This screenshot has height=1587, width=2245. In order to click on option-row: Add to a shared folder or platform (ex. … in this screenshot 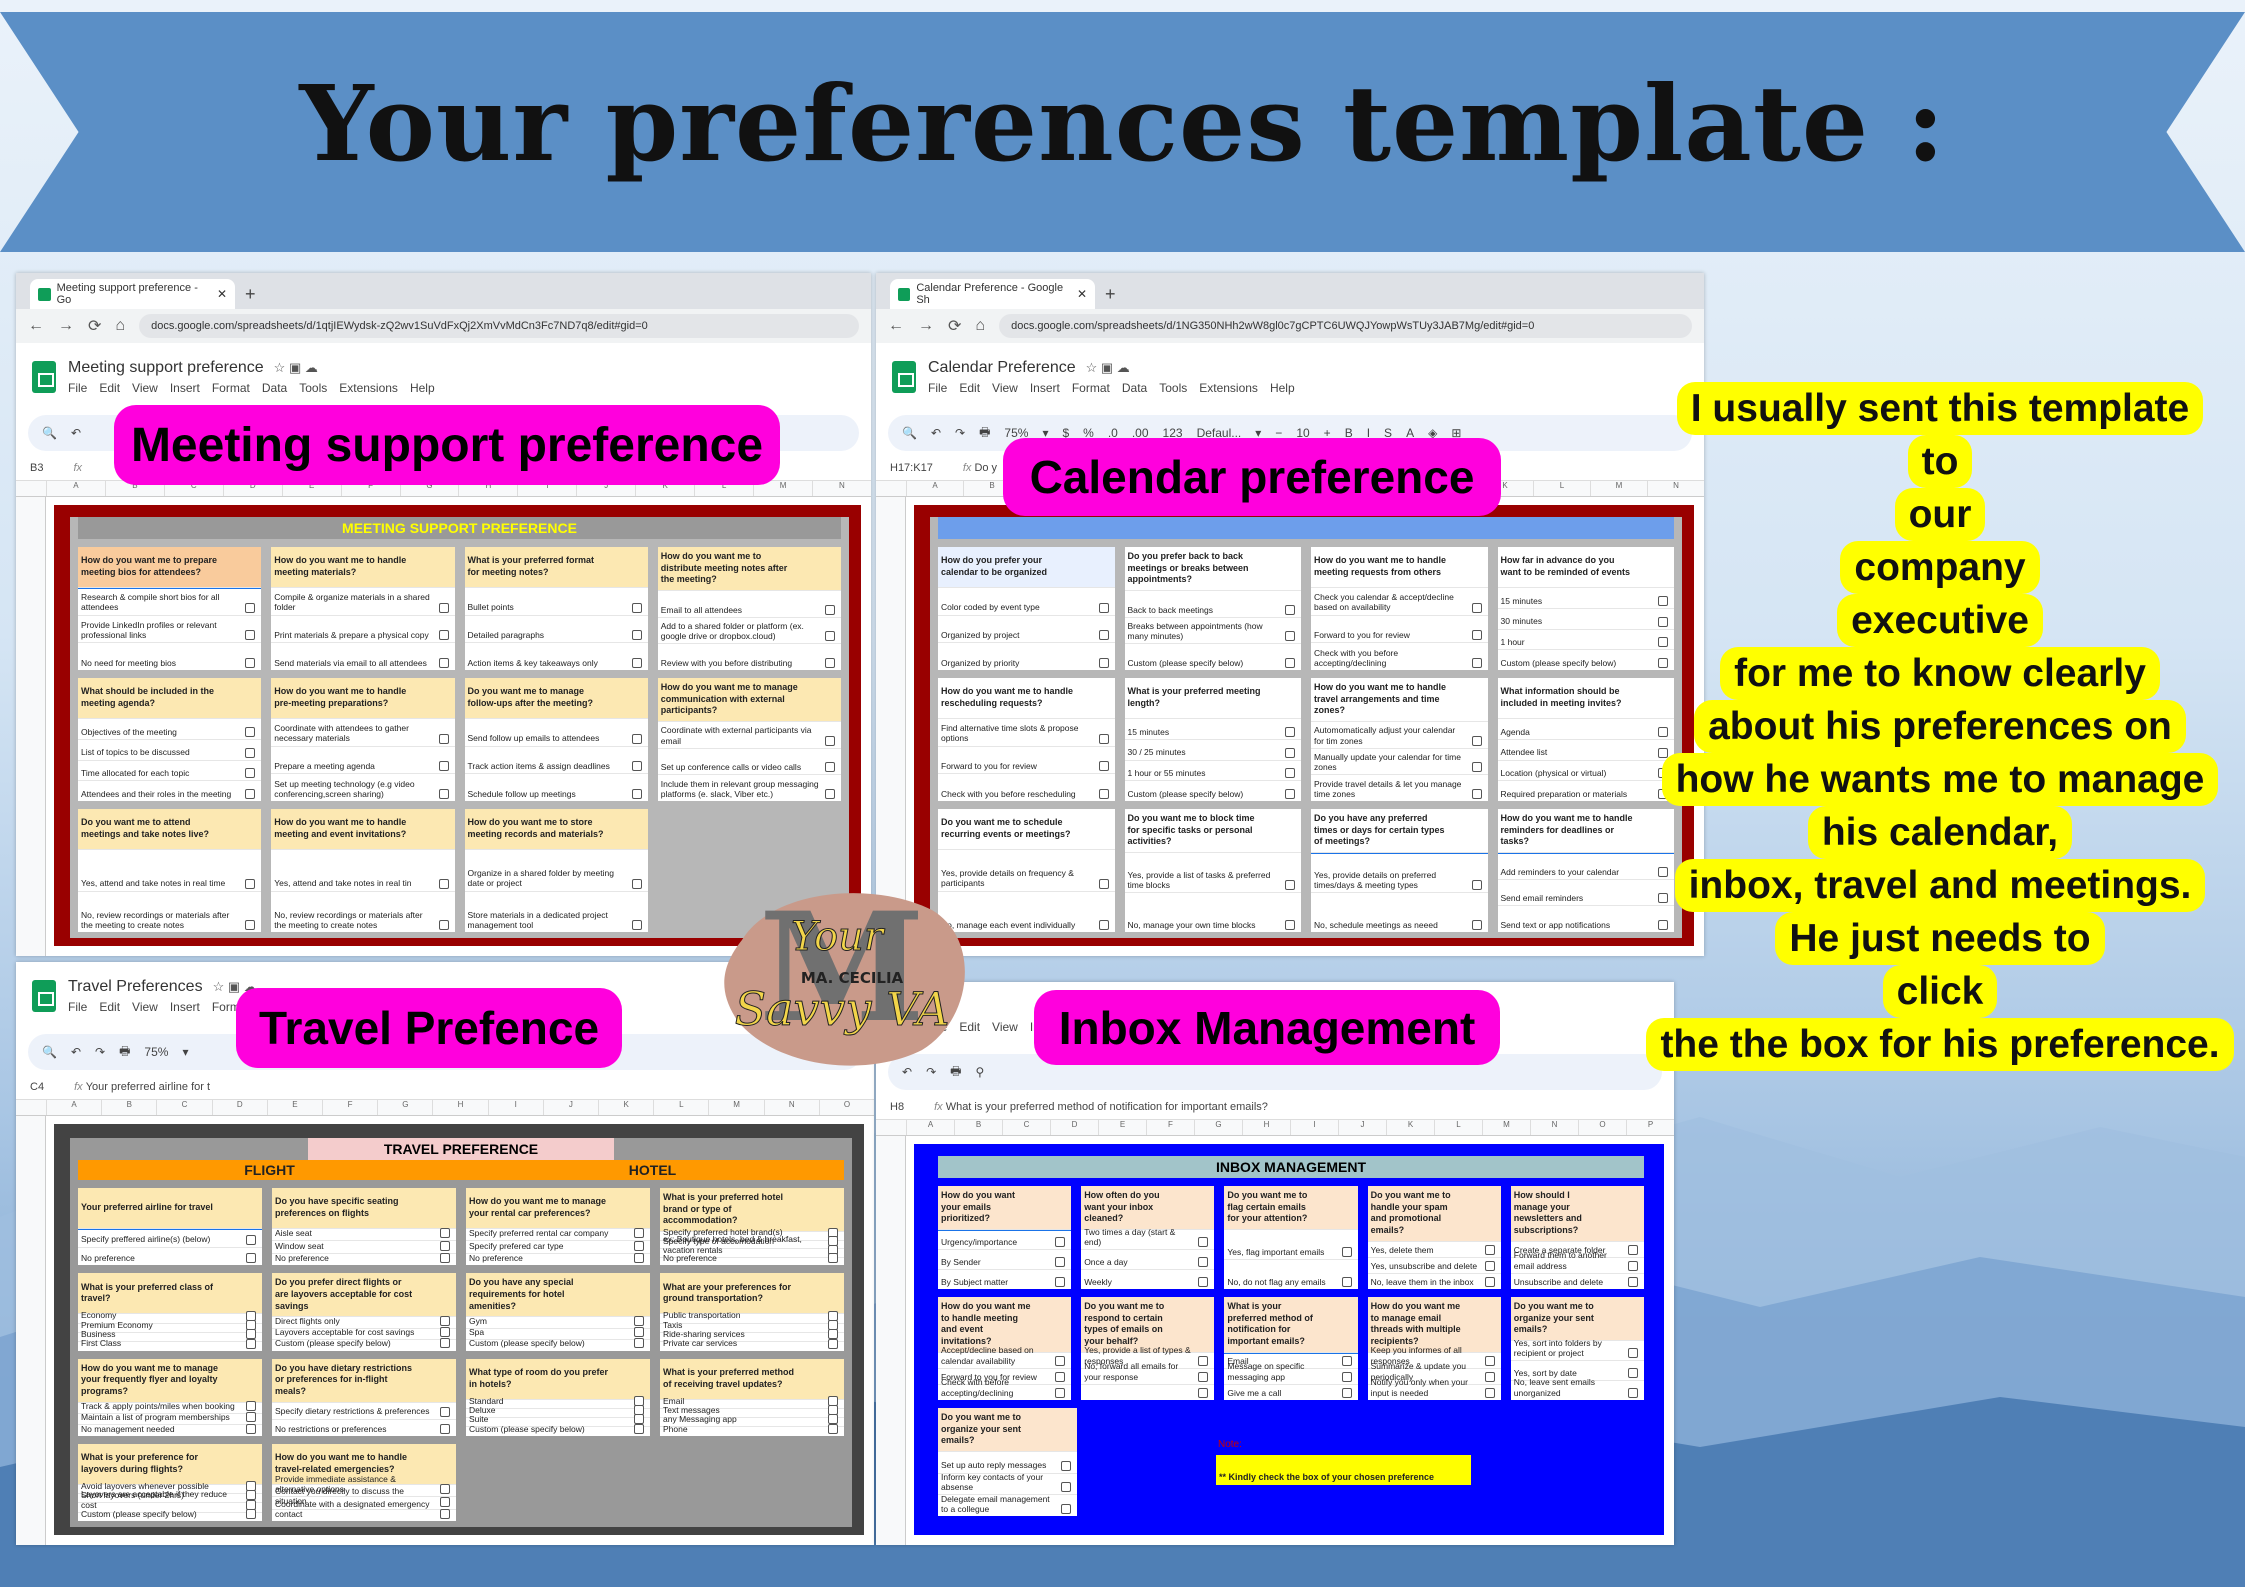, I will do `click(749, 630)`.